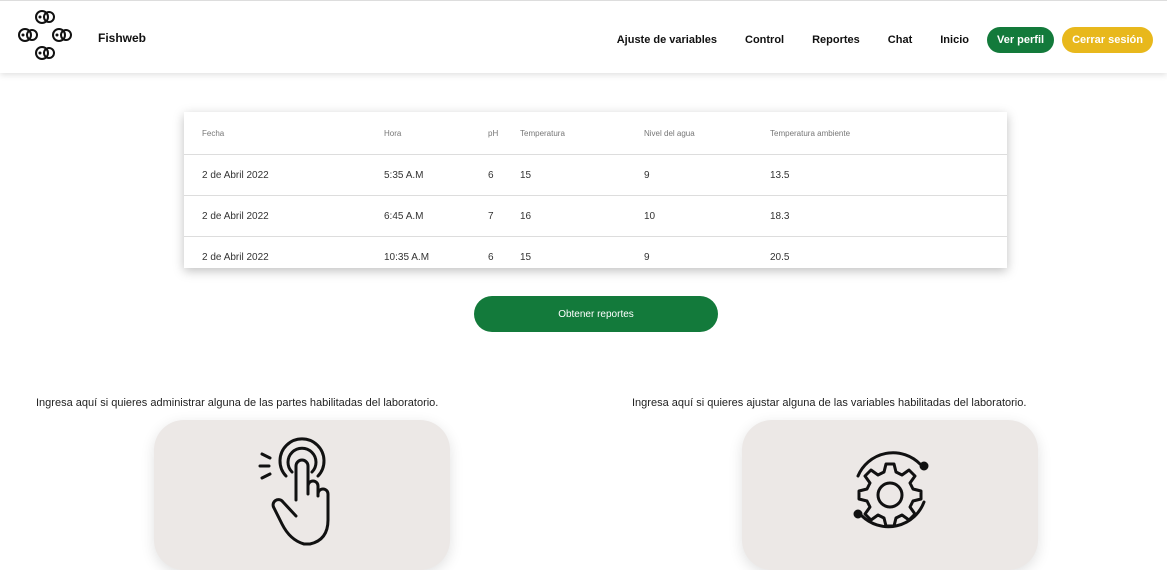 The height and width of the screenshot is (570, 1167). I want to click on table-row: 2 de Abril 2022 6:45 A.M 7 16 10 18.3, so click(595, 216).